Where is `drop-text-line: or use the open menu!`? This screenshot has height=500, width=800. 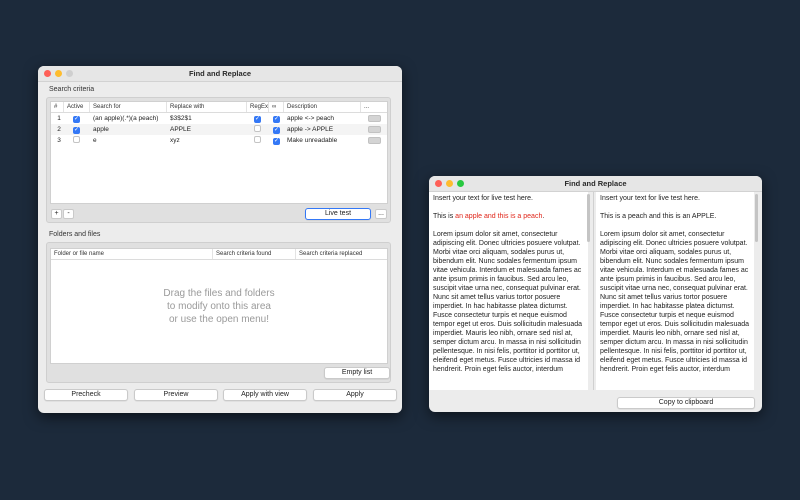 drop-text-line: or use the open menu! is located at coordinates (219, 319).